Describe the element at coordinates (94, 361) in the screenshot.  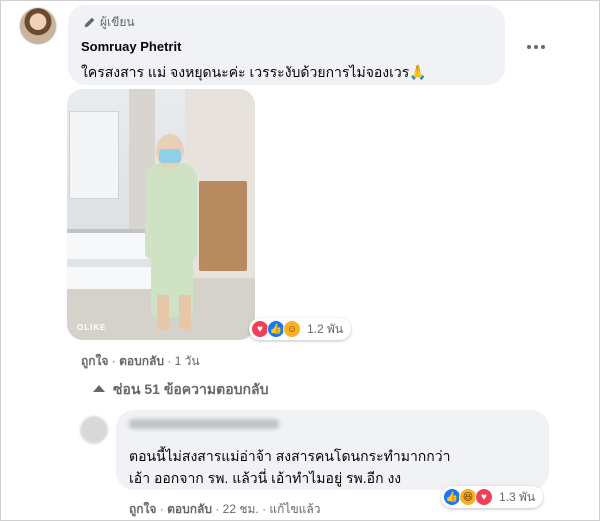
I see `like-link: ถูกใจ` at that location.